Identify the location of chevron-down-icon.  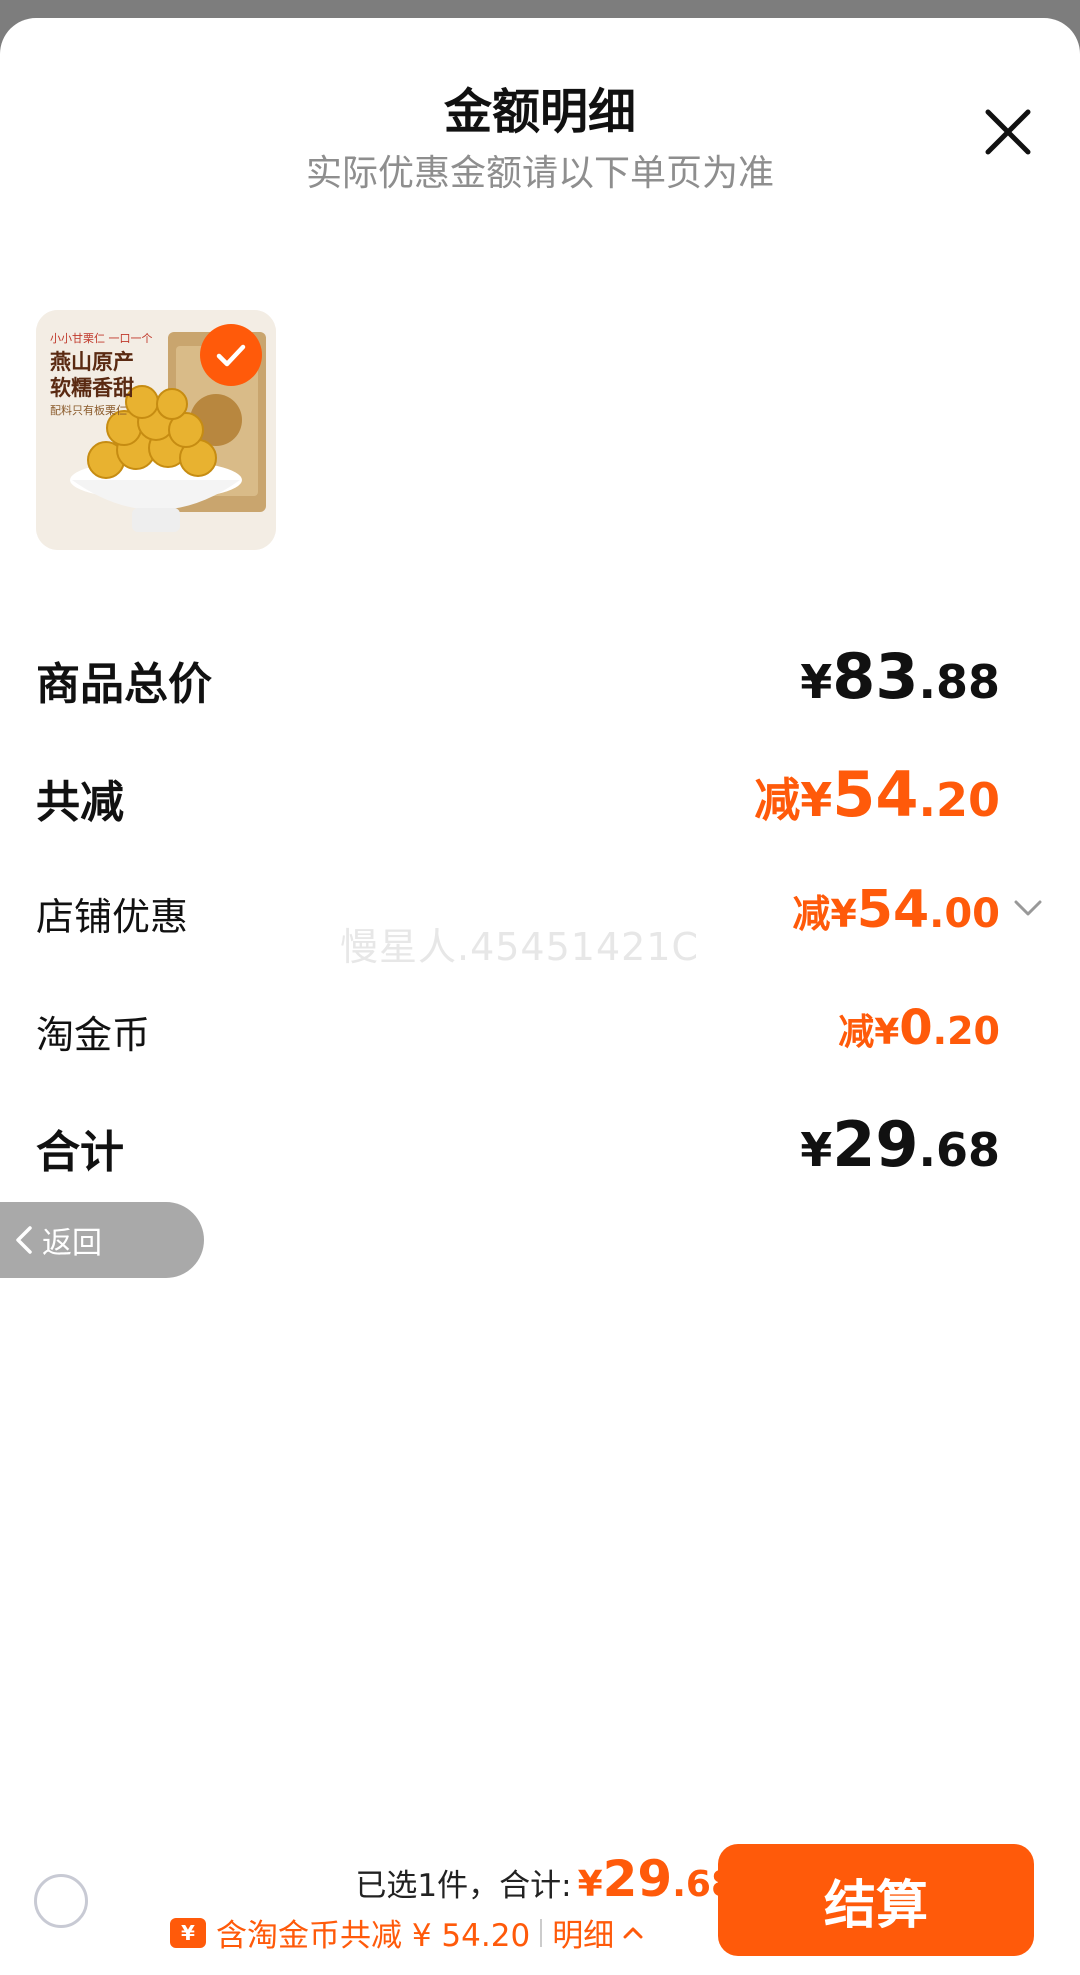
(1028, 910).